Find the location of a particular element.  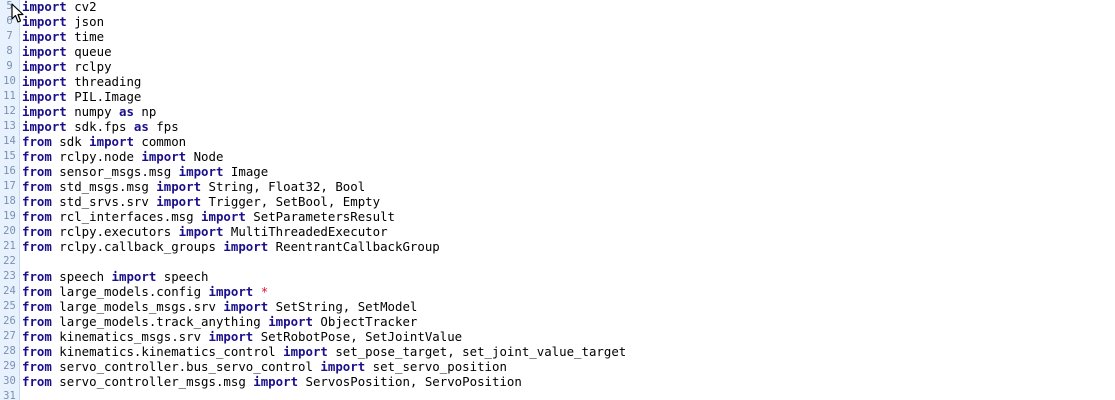

code-line: 8 import queue is located at coordinates (557, 51).